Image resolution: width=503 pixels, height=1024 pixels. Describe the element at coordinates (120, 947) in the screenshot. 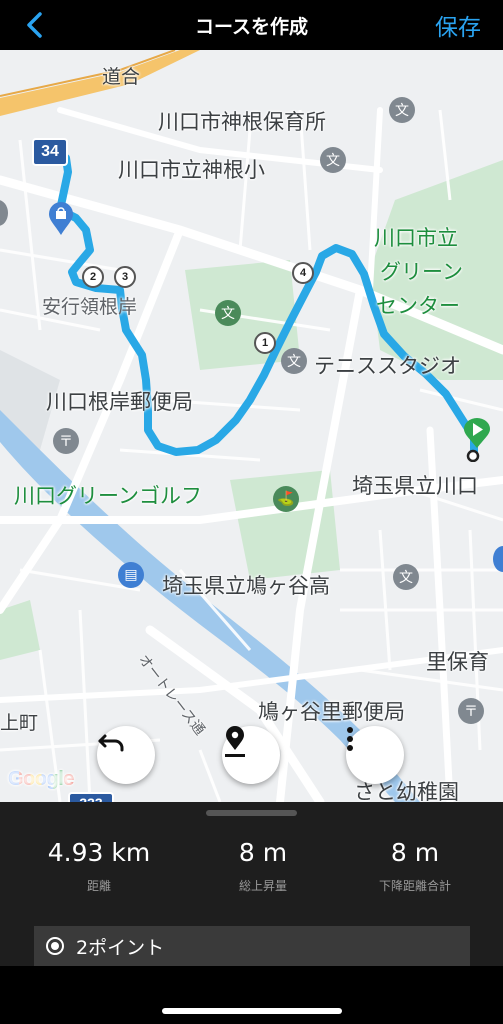

I see `points-label: 2ポイント` at that location.